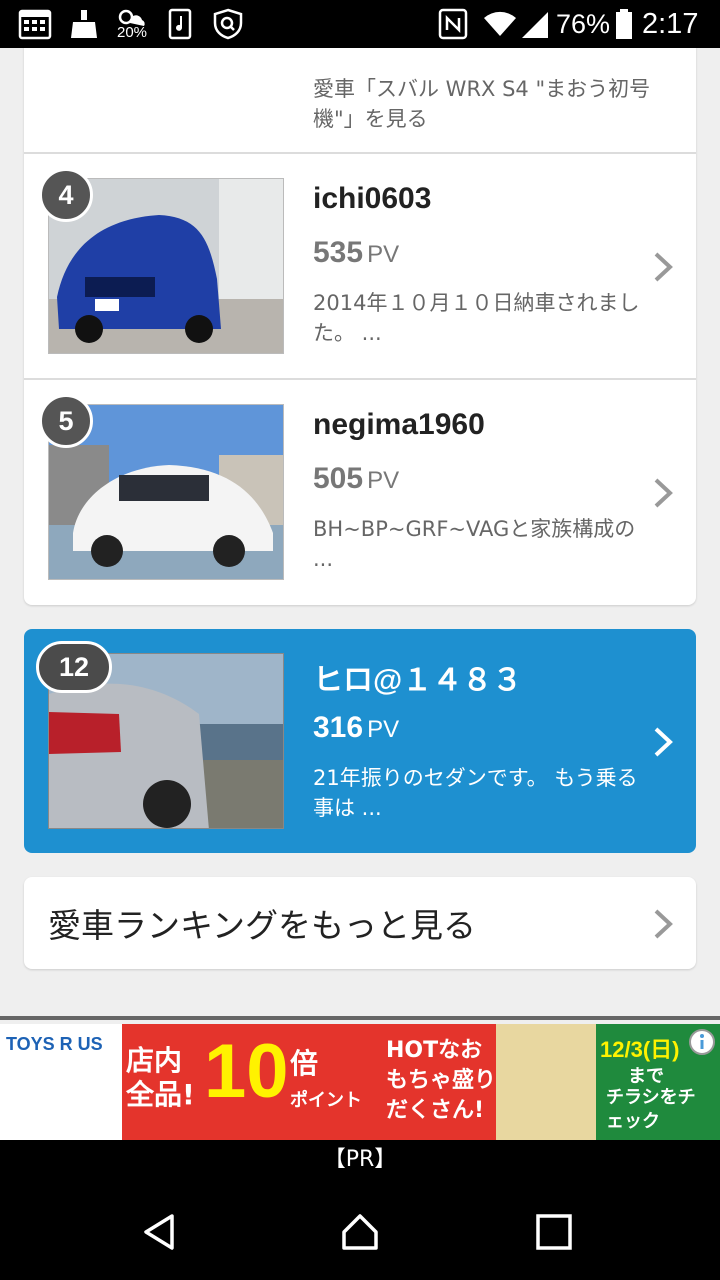 Image resolution: width=720 pixels, height=1280 pixels. What do you see at coordinates (646, 1076) in the screenshot?
I see `ad-text-made: まで` at bounding box center [646, 1076].